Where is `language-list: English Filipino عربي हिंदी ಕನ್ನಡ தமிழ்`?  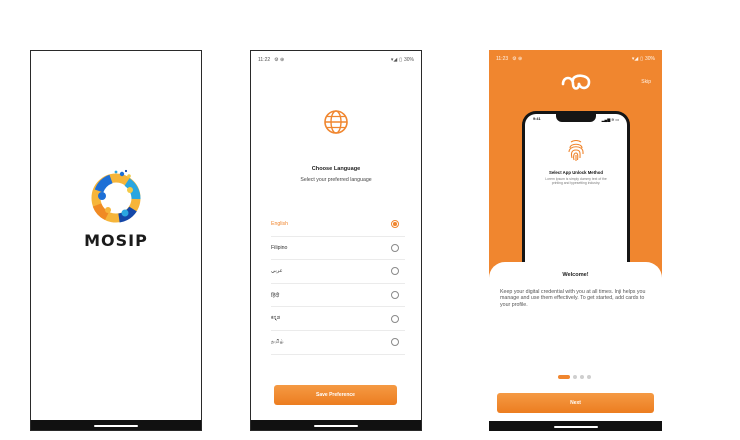
language-list: English Filipino عربي हिंदी ಕನ್ನಡ தமிழ் is located at coordinates (338, 284).